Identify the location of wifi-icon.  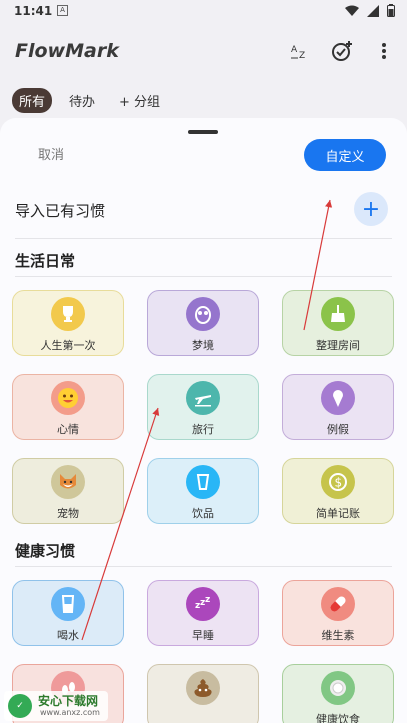
(352, 10).